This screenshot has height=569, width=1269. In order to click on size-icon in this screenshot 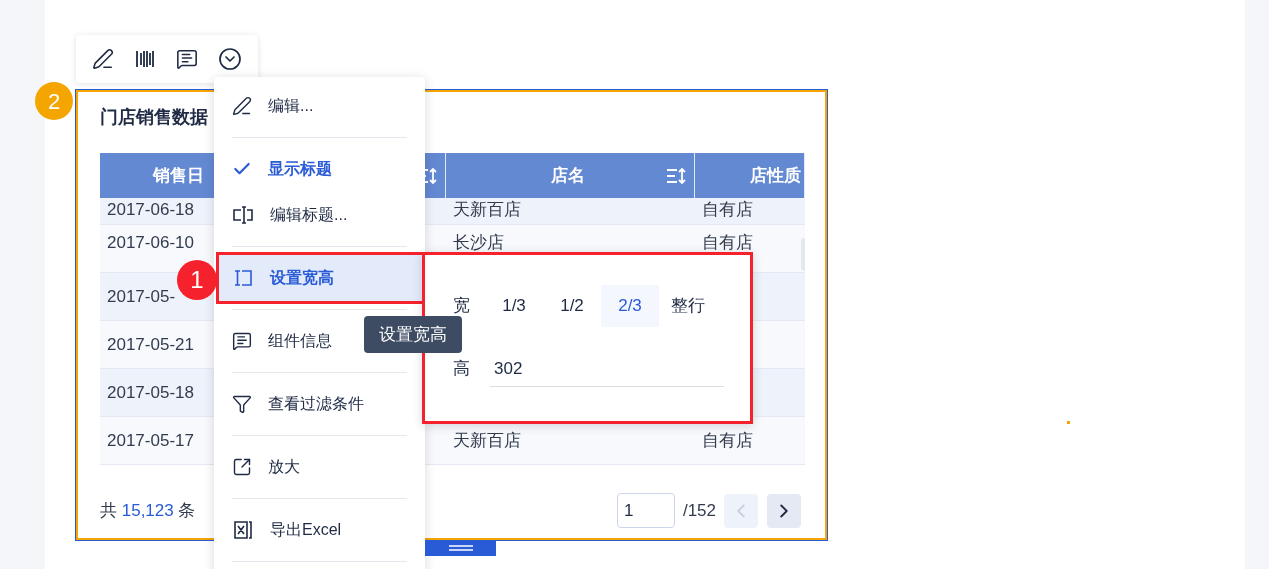, I will do `click(243, 278)`.